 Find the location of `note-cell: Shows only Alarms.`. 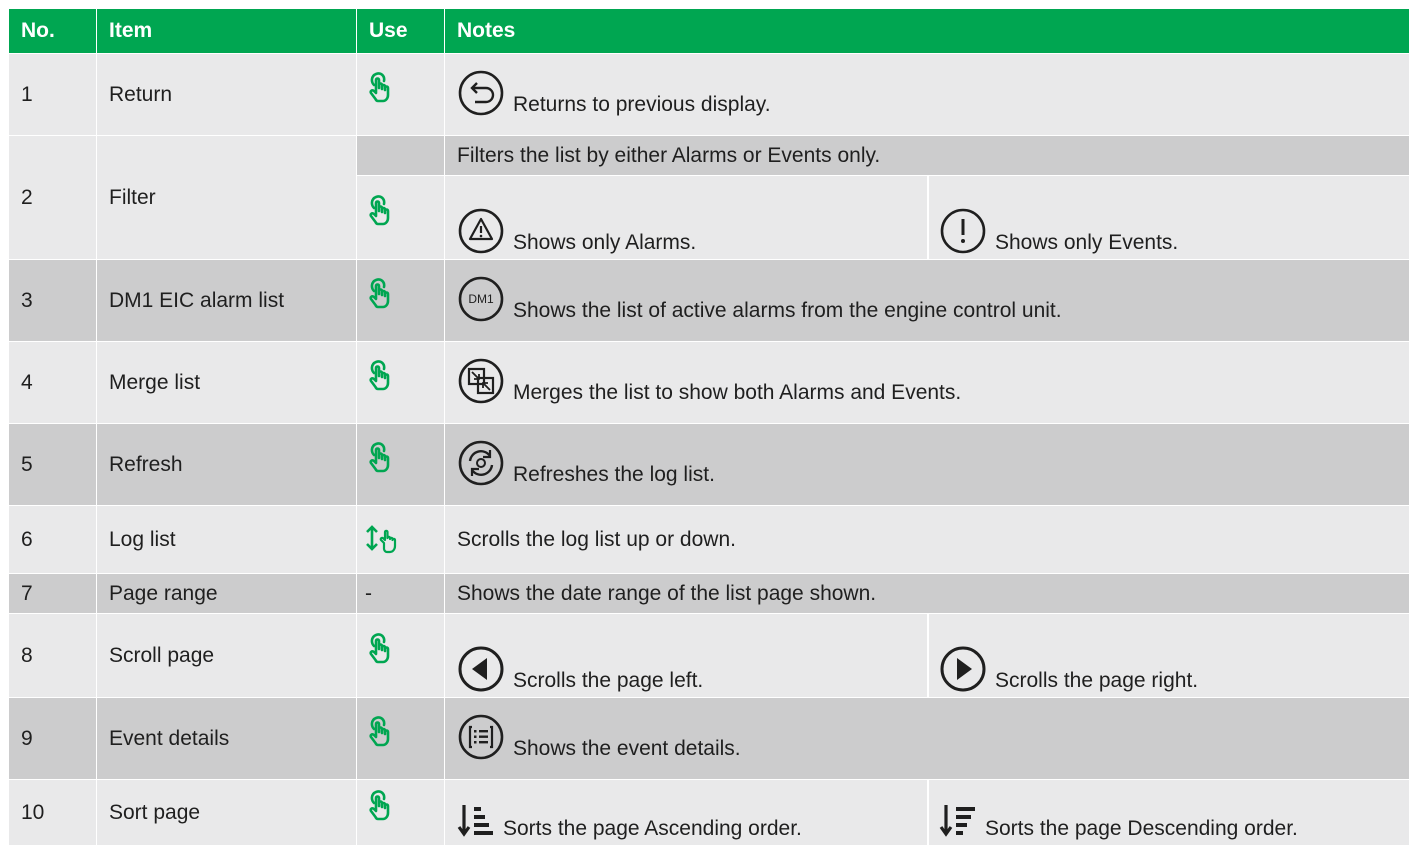

note-cell: Shows only Alarms. is located at coordinates (692, 217).